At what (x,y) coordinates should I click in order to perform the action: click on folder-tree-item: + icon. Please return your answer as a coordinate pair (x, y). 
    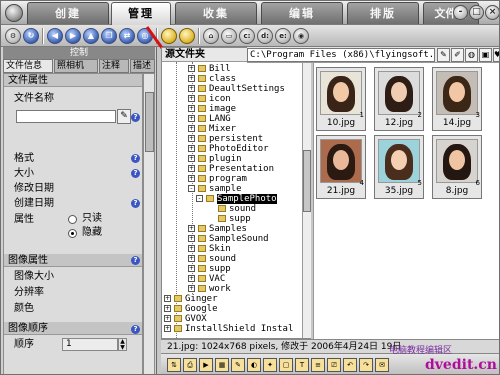
    Looking at the image, I should click on (245, 99).